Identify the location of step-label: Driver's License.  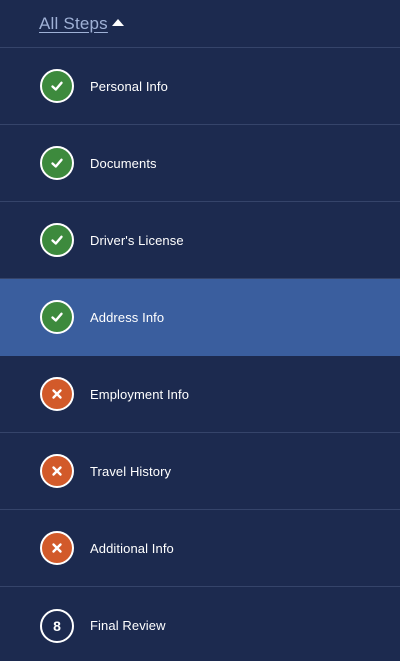
(137, 240).